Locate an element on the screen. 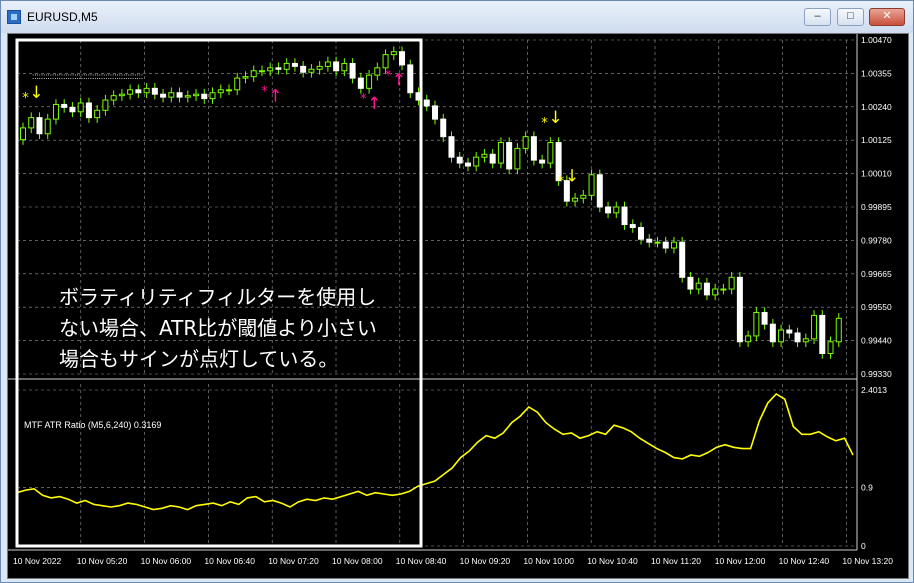 This screenshot has width=914, height=583. time-tick-label: 10 Nov 07:20 is located at coordinates (293, 561).